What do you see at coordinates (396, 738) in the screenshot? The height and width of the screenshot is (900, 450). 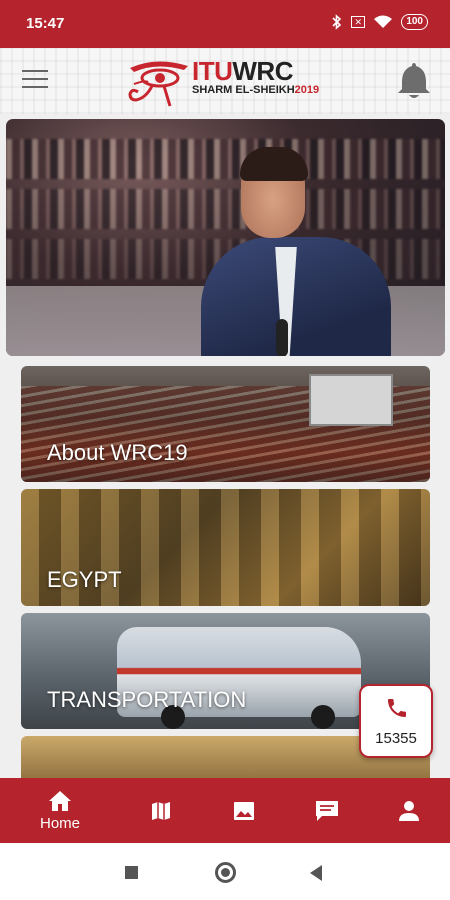 I see `hotline-number: 15355` at bounding box center [396, 738].